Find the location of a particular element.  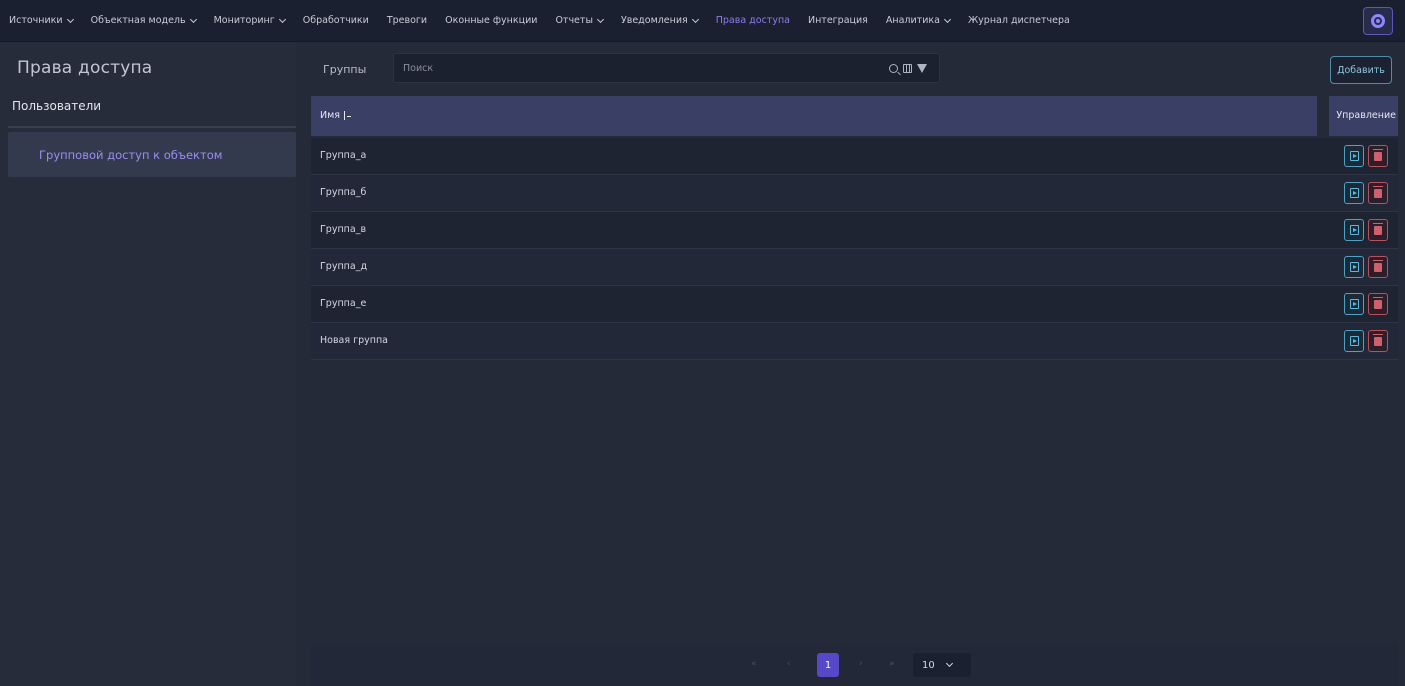

sort-icon is located at coordinates (347, 115).